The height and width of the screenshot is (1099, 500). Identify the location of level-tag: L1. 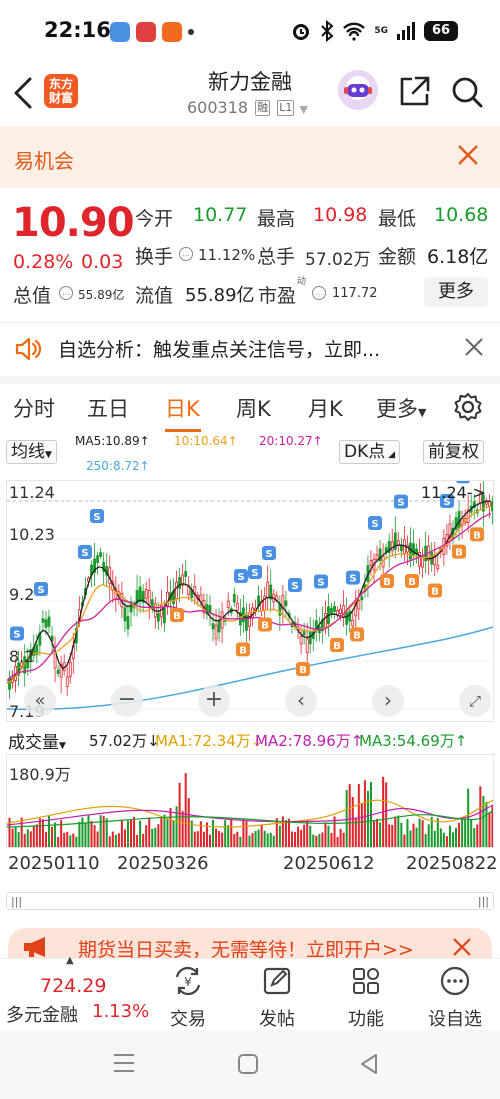
(286, 108).